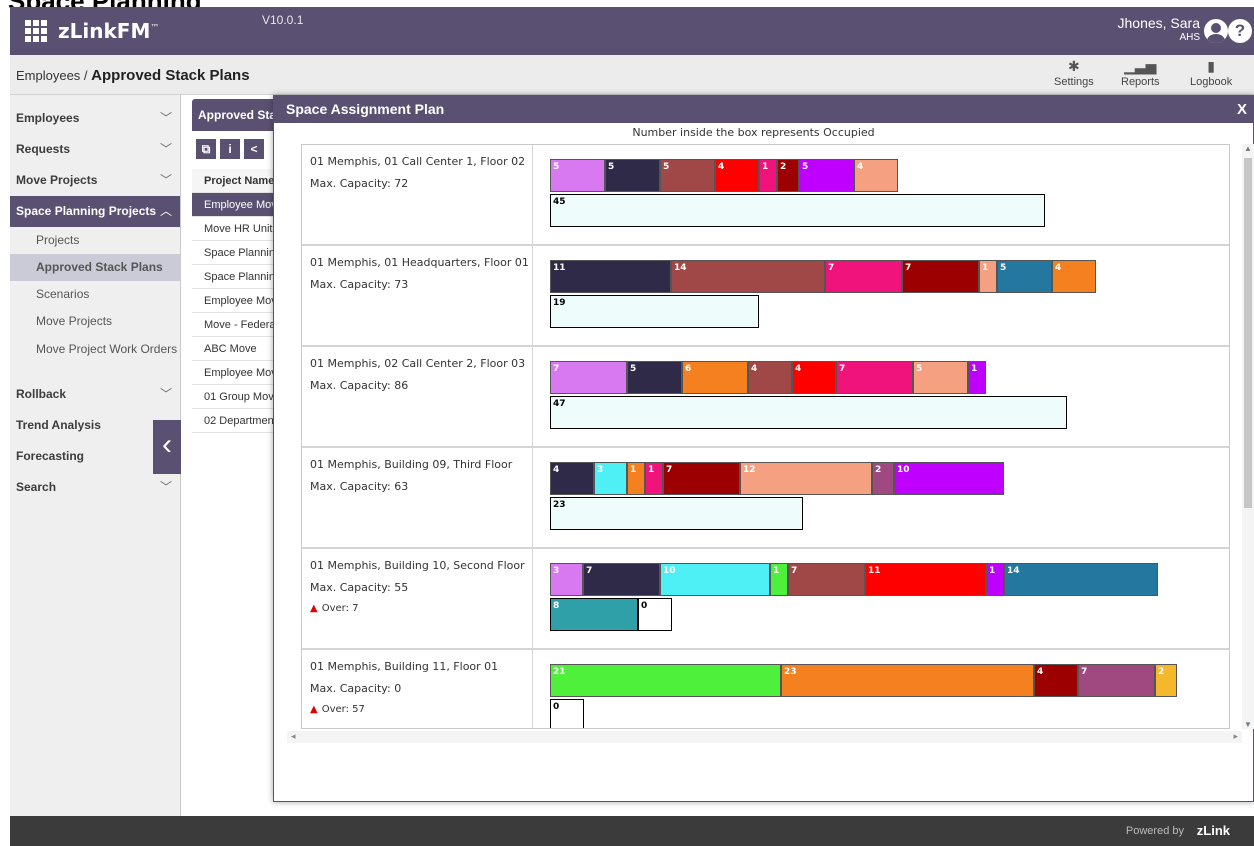  What do you see at coordinates (1242, 109) in the screenshot?
I see `close-icon: X` at bounding box center [1242, 109].